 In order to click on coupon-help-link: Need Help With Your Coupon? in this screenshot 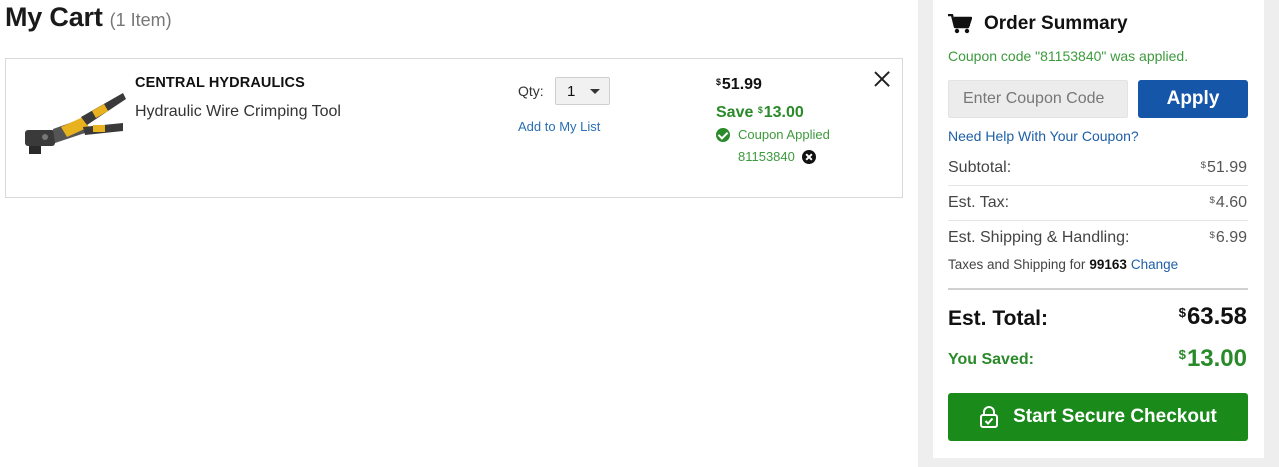, I will do `click(1043, 136)`.